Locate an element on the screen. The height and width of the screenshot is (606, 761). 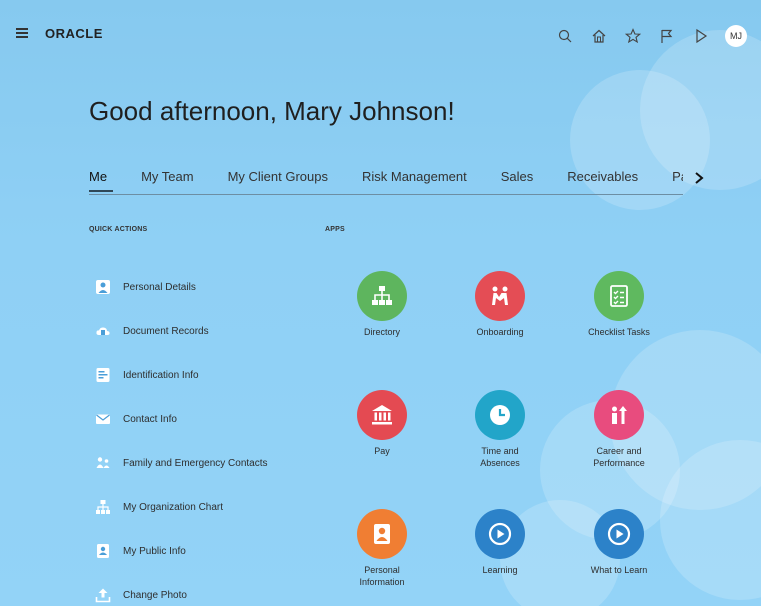
envelope-icon is located at coordinates (103, 419).